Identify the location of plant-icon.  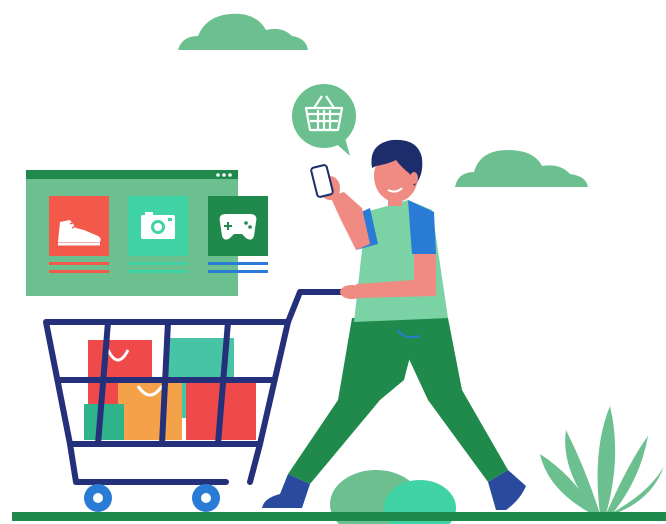
(602, 460).